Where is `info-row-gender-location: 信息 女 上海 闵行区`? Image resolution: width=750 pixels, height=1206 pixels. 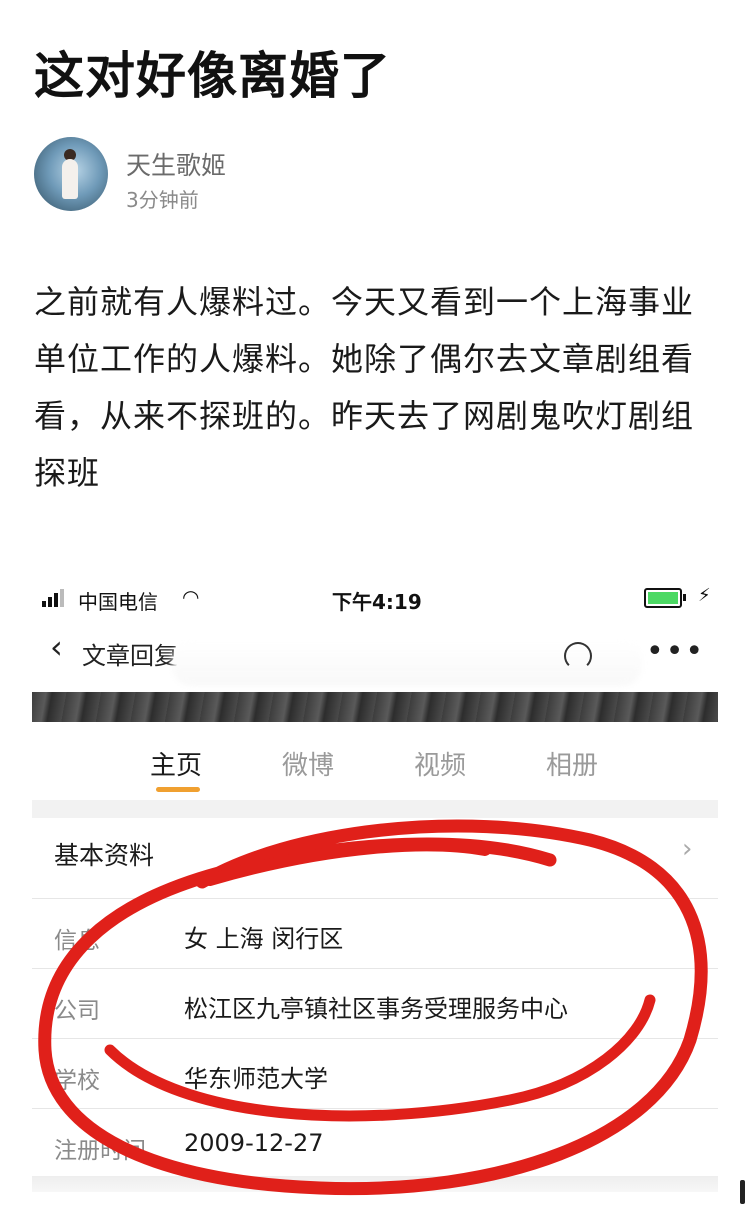 info-row-gender-location: 信息 女 上海 闵行区 is located at coordinates (375, 933).